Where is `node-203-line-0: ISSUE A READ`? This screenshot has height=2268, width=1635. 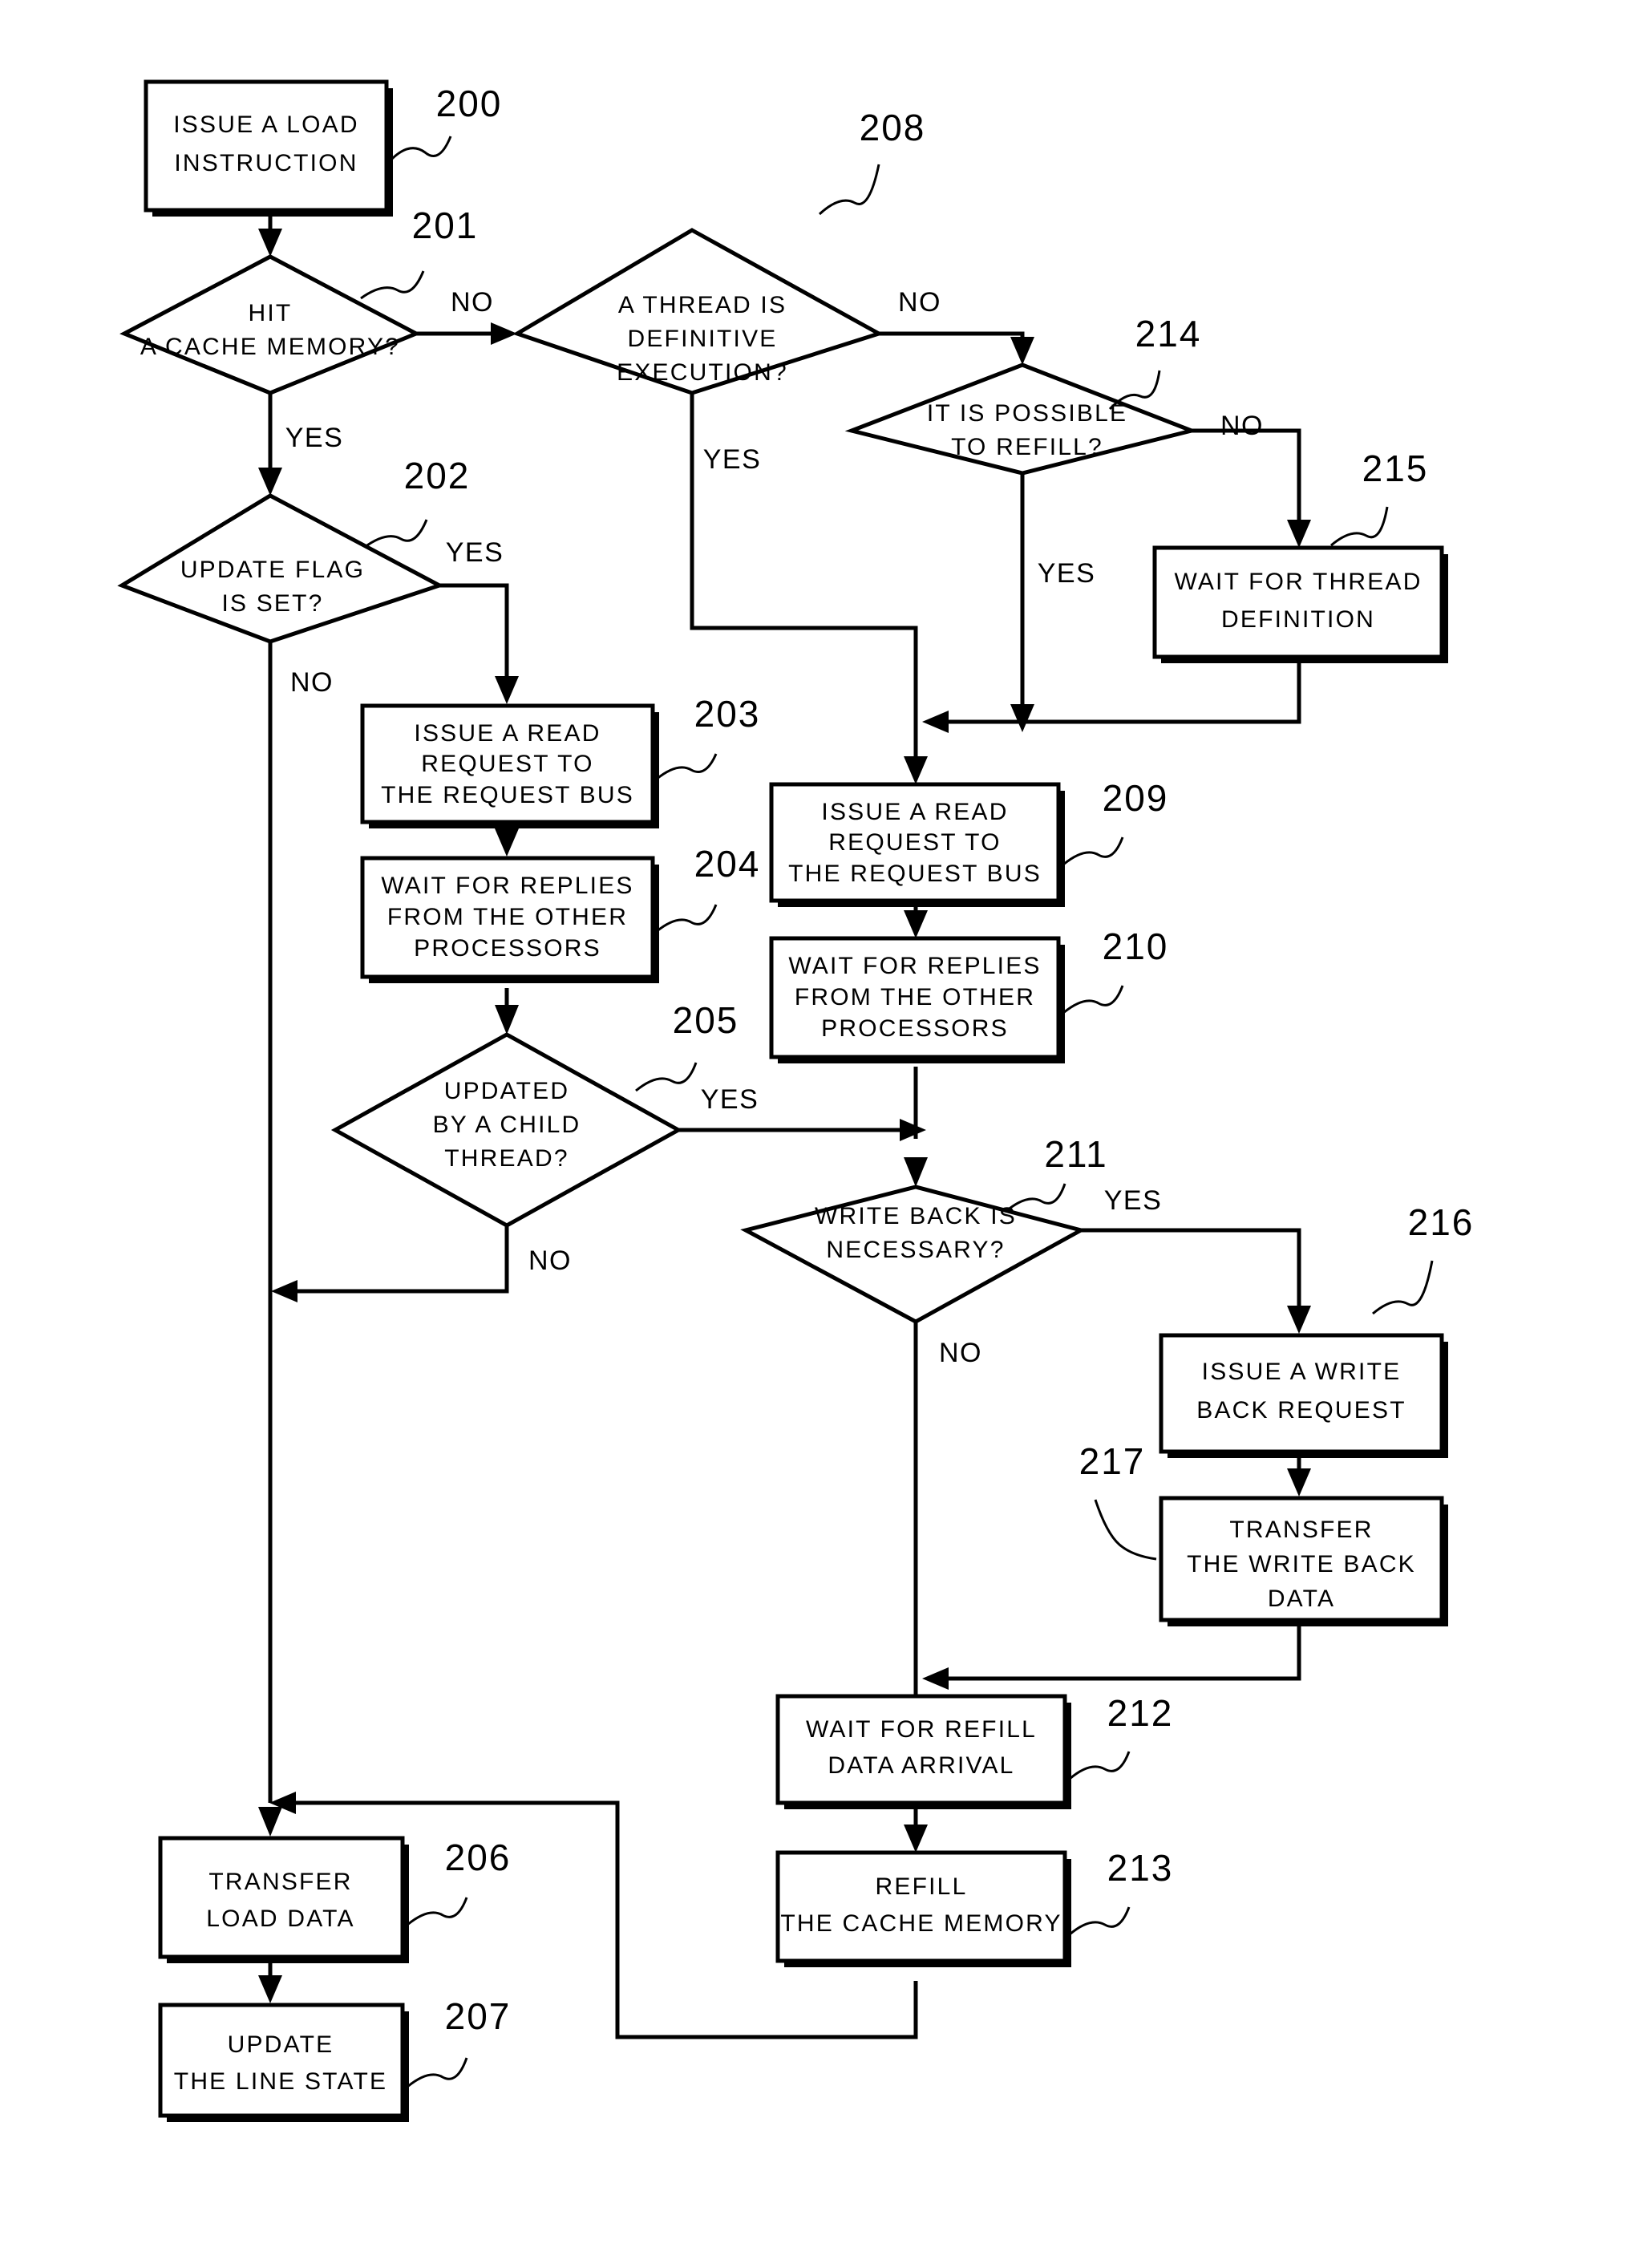 node-203-line-0: ISSUE A READ is located at coordinates (508, 733).